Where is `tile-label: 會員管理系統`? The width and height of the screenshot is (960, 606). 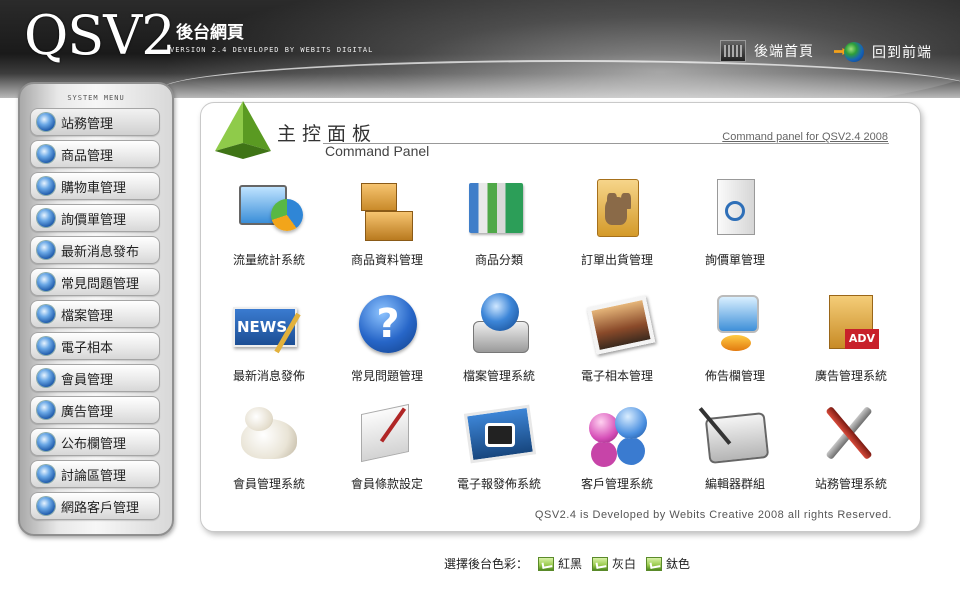 tile-label: 會員管理系統 is located at coordinates (268, 484).